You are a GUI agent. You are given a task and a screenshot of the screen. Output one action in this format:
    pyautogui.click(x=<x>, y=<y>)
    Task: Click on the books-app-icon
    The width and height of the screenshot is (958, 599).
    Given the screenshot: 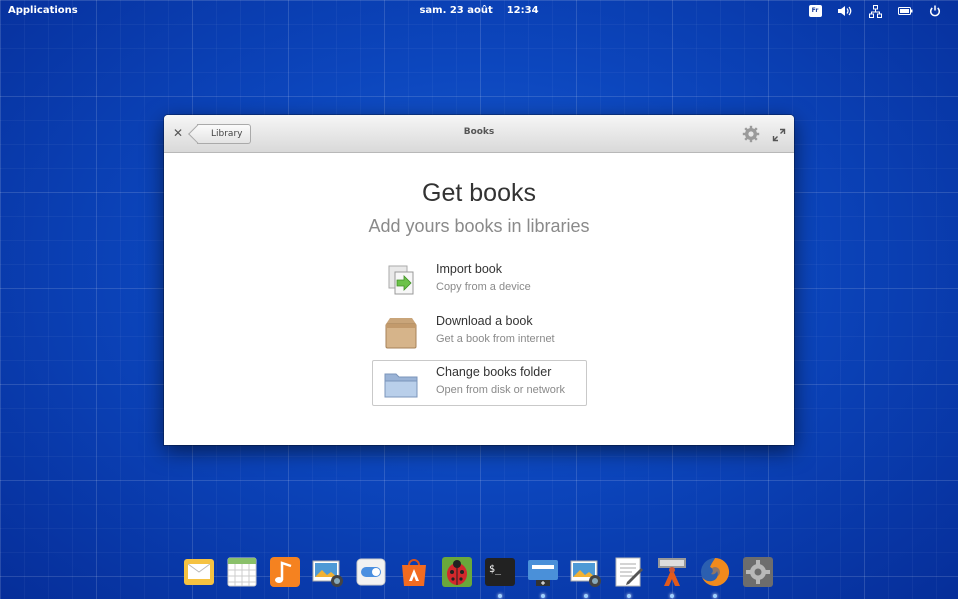 What is the action you would take?
    pyautogui.click(x=672, y=572)
    